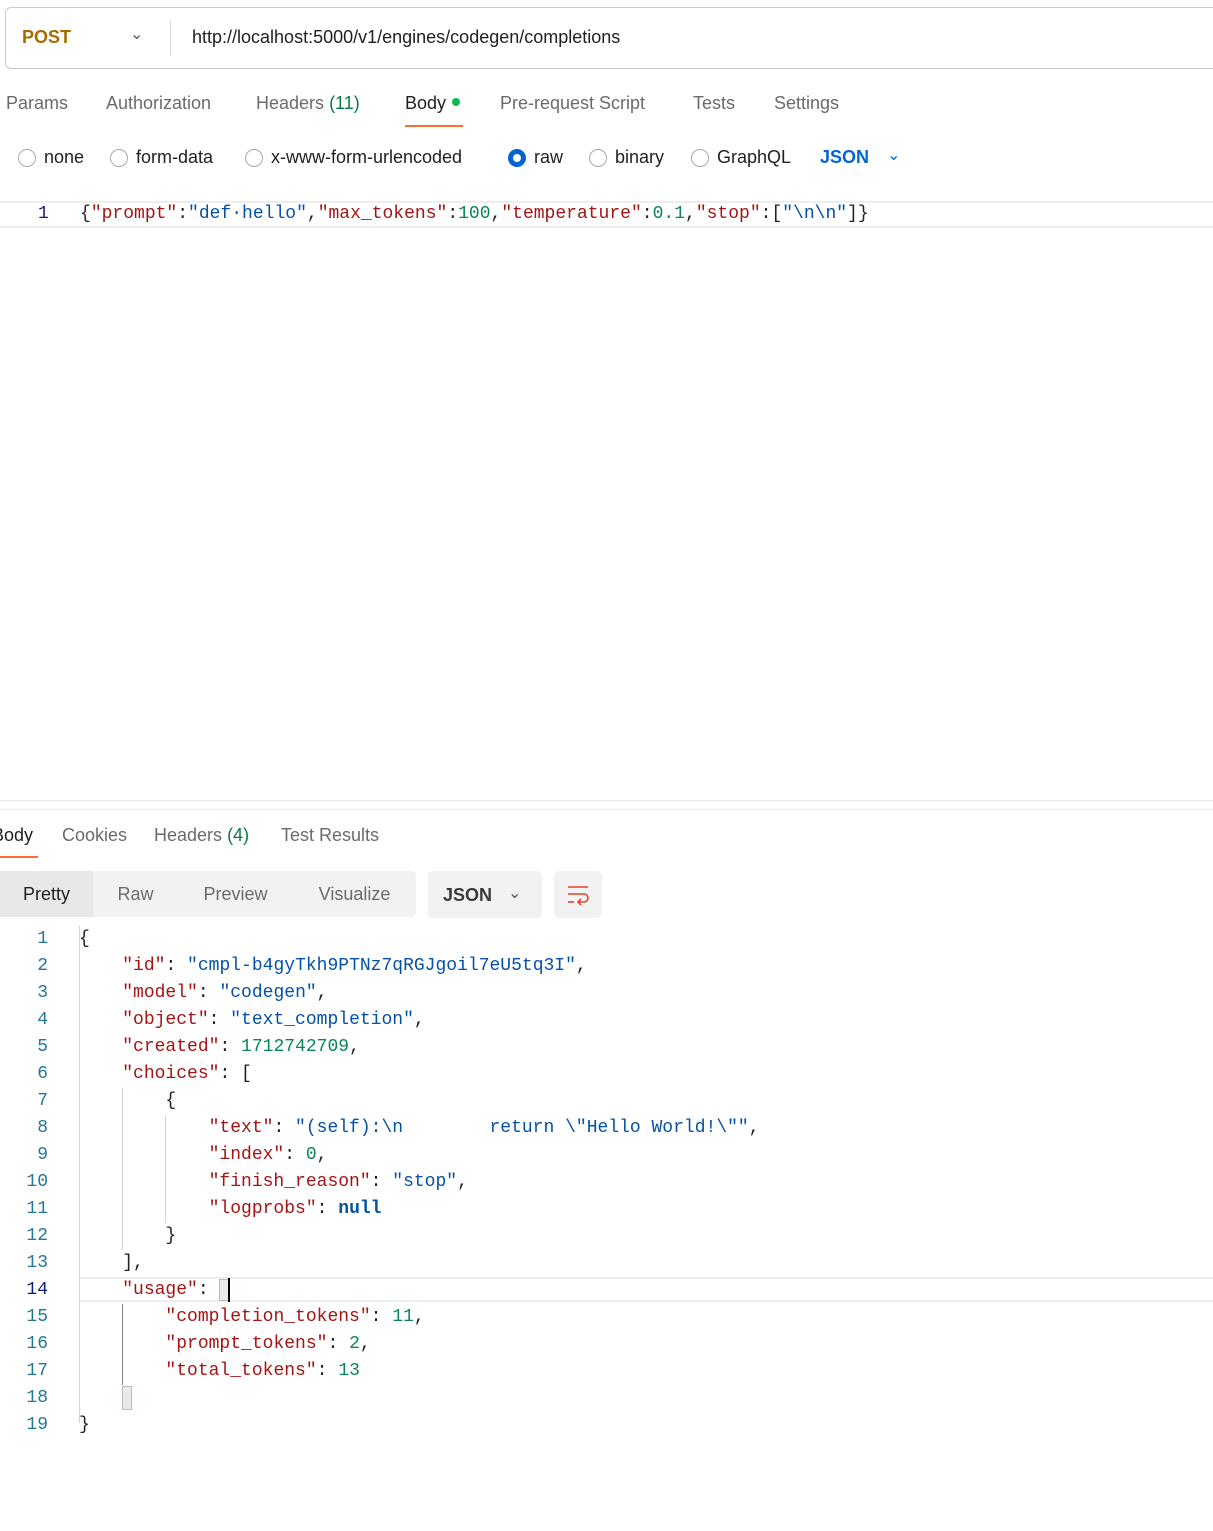 The height and width of the screenshot is (1531, 1213). Describe the element at coordinates (42, 1047) in the screenshot. I see `line-number: 5` at that location.